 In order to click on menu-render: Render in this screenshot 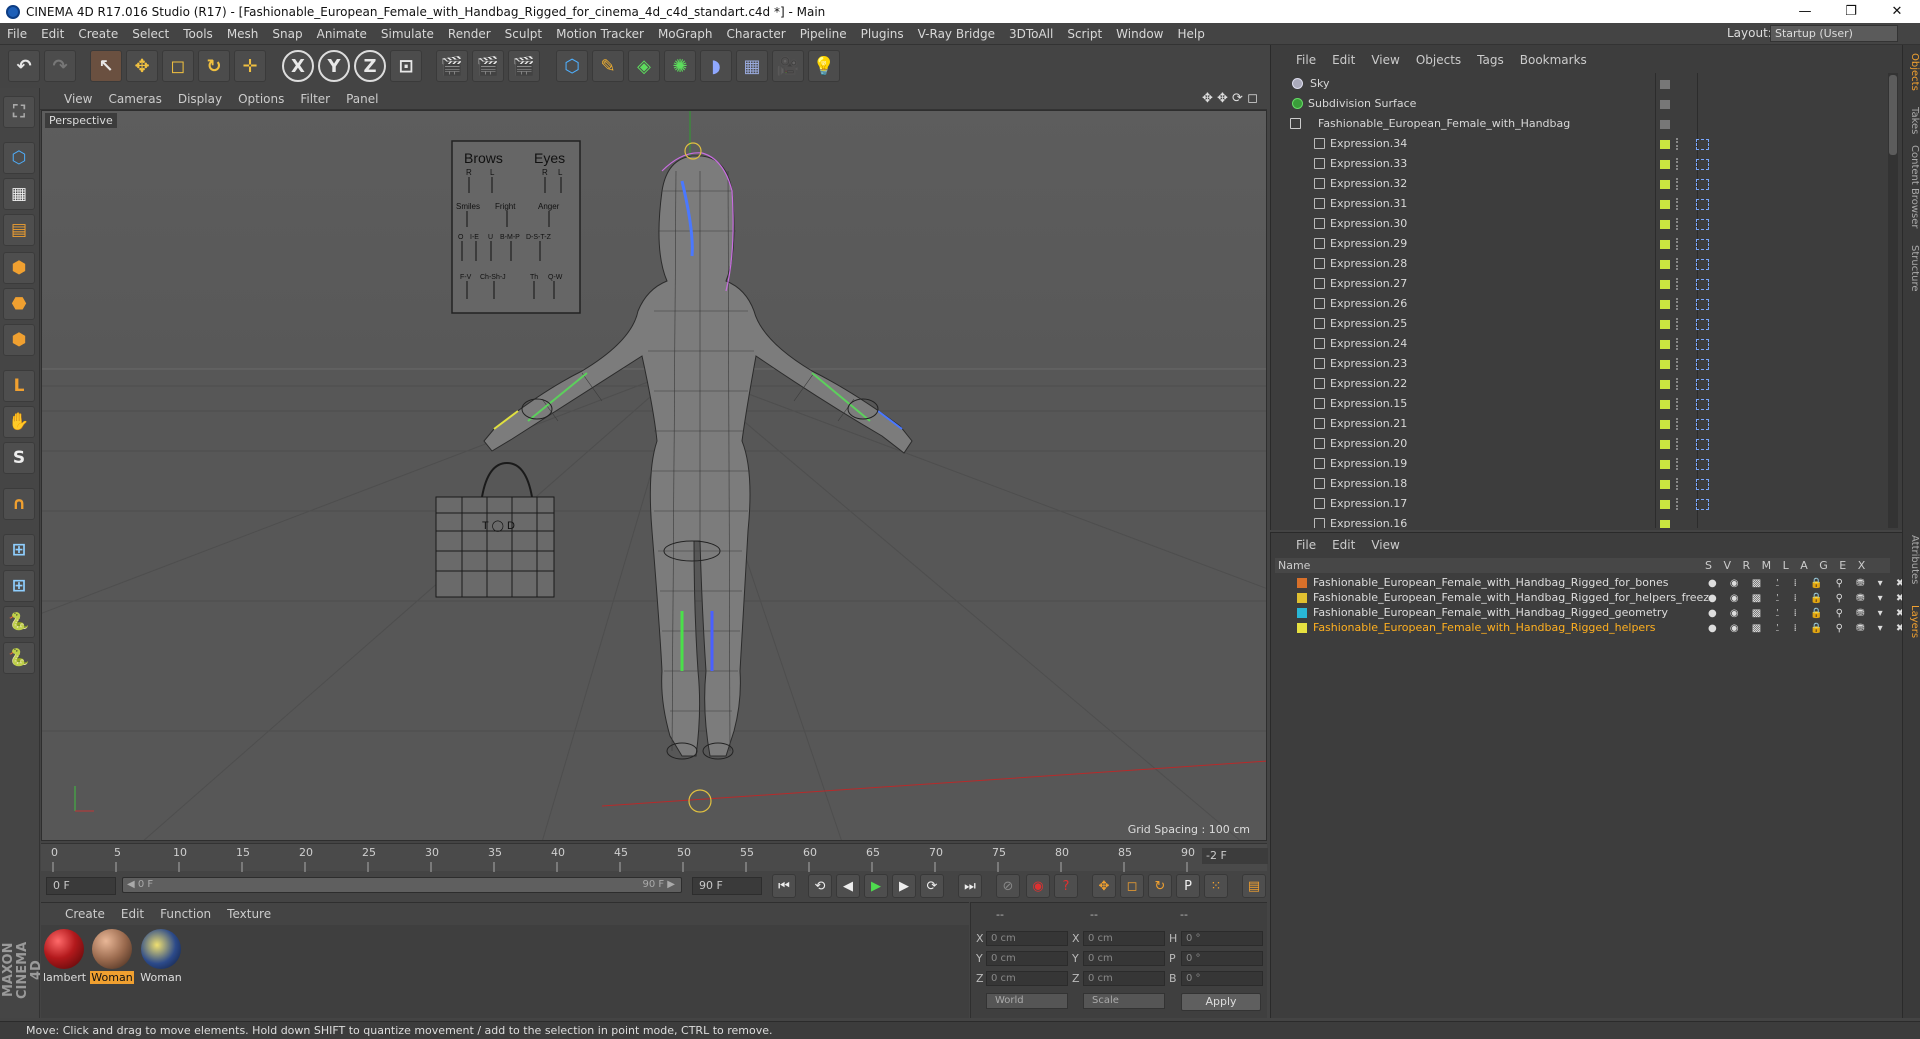, I will do `click(469, 34)`.